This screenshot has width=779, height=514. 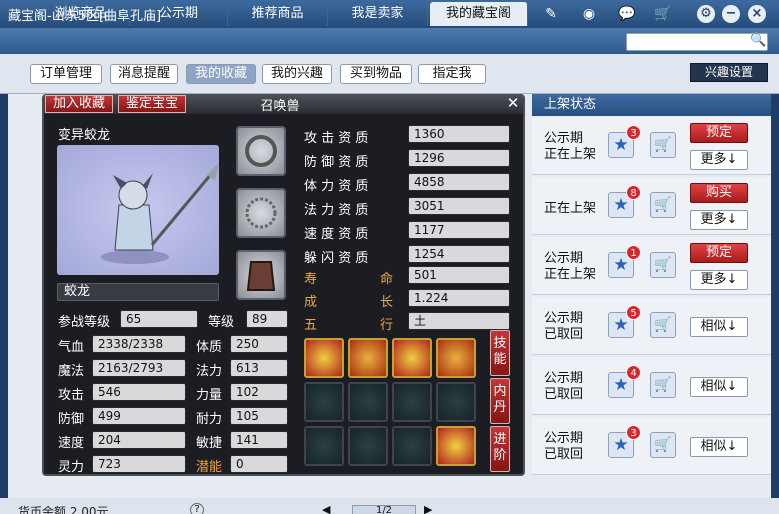 What do you see at coordinates (311, 302) in the screenshot?
I see `growth-label-1: 成` at bounding box center [311, 302].